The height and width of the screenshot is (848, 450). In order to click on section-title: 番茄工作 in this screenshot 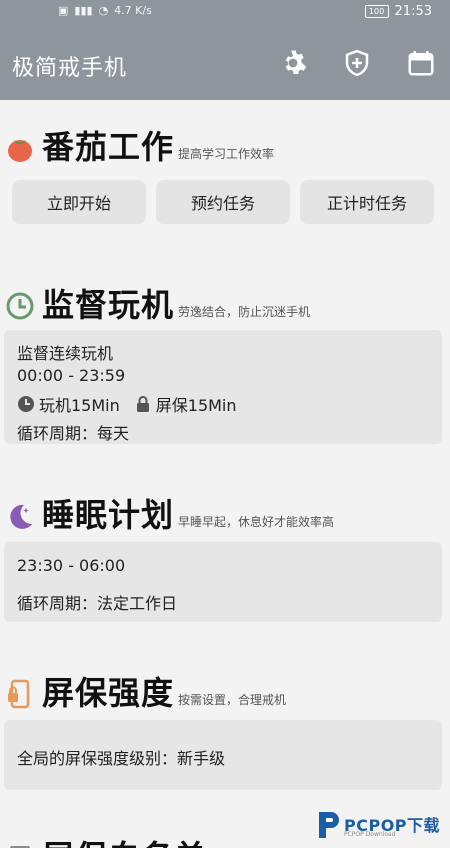, I will do `click(108, 147)`.